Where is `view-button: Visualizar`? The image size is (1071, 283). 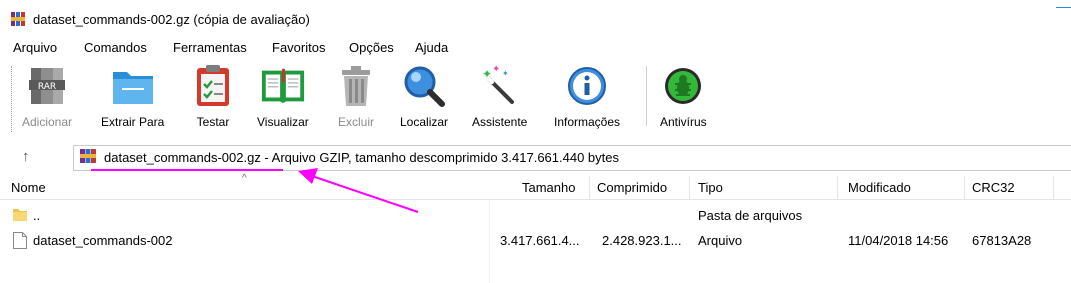
view-button: Visualizar is located at coordinates (283, 96).